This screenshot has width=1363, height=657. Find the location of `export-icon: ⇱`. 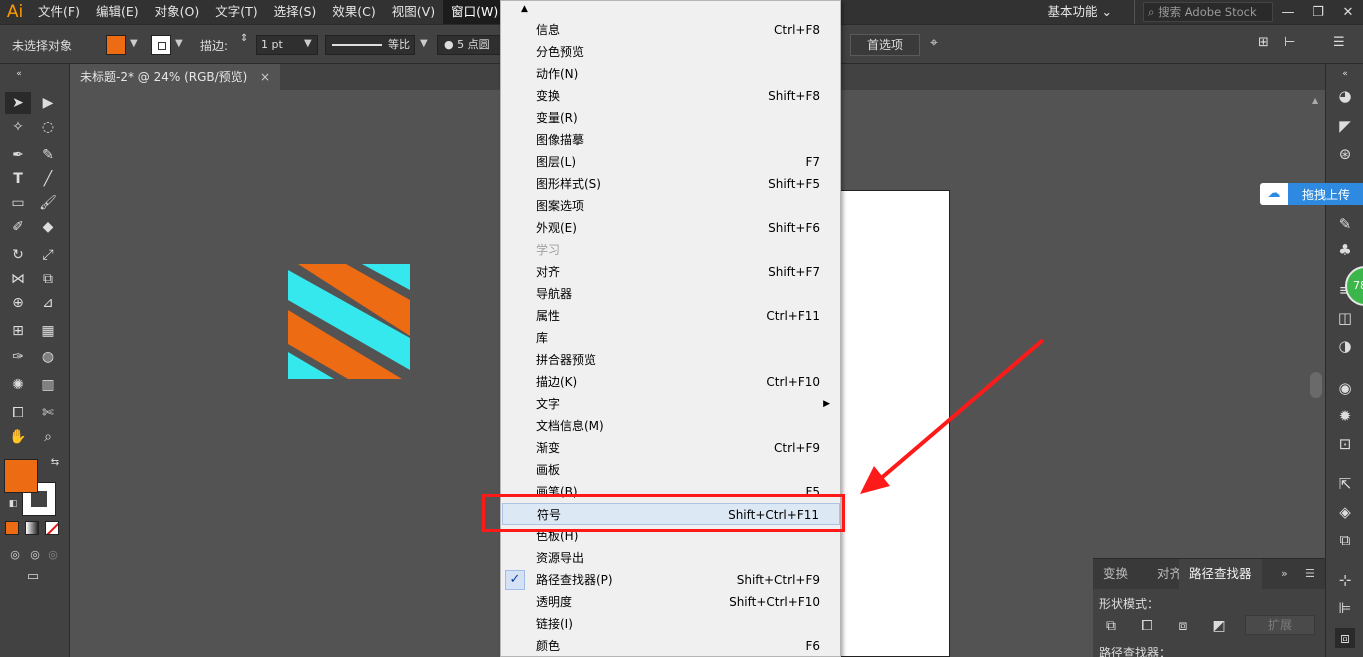

export-icon: ⇱ is located at coordinates (1345, 484).